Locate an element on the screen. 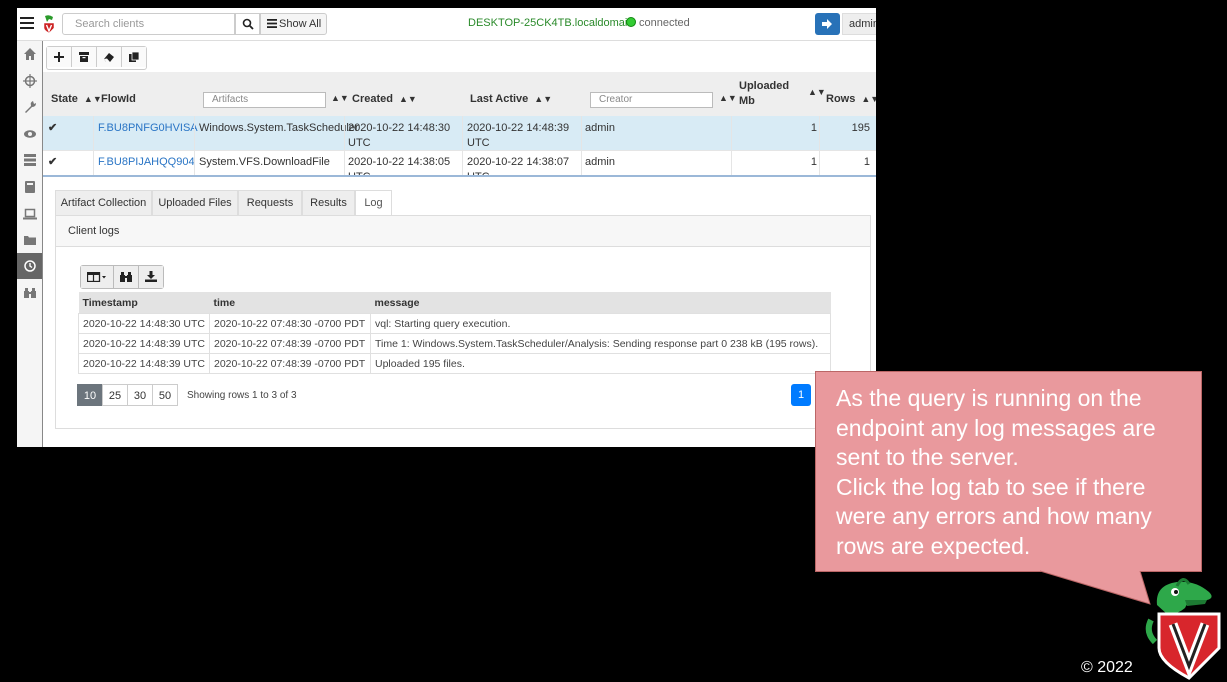 The image size is (1227, 682). archive-collection-button is located at coordinates (84, 57).